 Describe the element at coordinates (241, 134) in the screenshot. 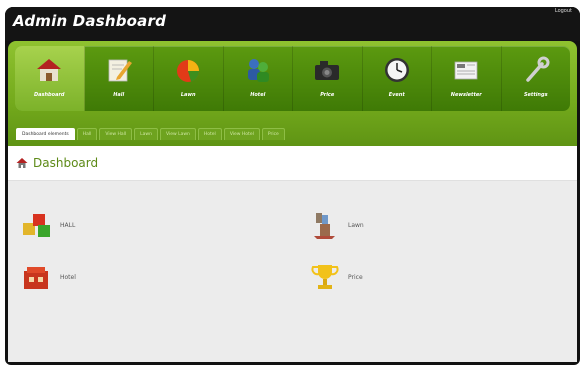

I see `tab-view-hotel: View Hotel` at that location.